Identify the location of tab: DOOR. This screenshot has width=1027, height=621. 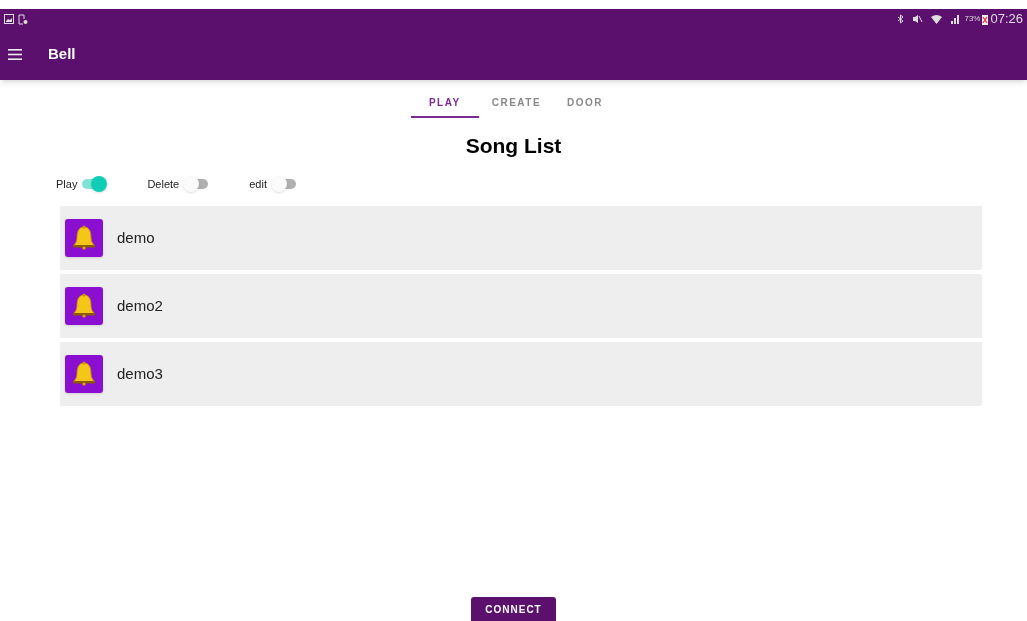
(585, 103).